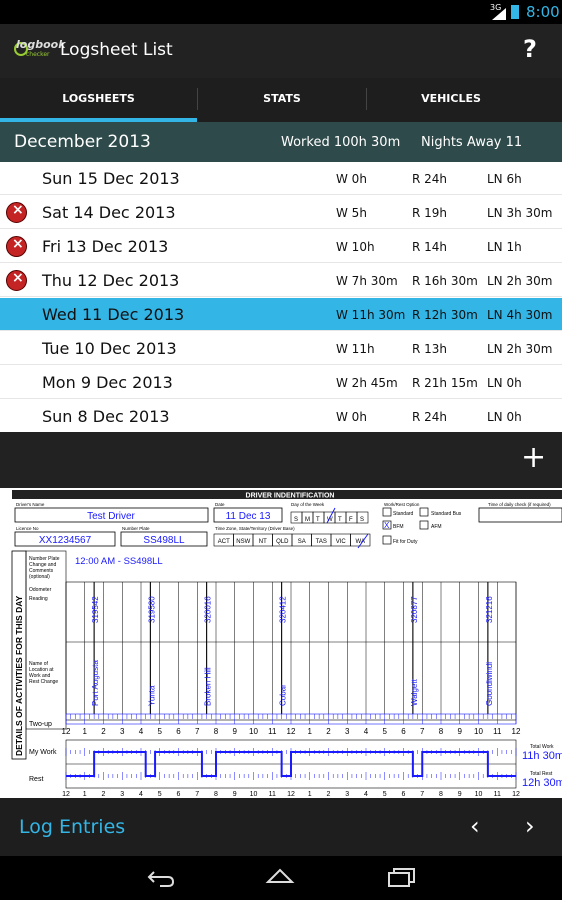 The width and height of the screenshot is (562, 900). I want to click on action-bar: logbook checker Logsheet List ?, so click(281, 51).